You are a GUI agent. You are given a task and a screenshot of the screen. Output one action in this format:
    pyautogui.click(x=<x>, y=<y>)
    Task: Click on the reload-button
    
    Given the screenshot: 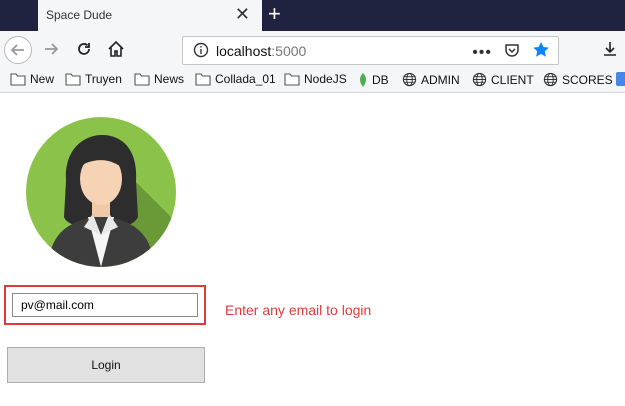 What is the action you would take?
    pyautogui.click(x=84, y=49)
    